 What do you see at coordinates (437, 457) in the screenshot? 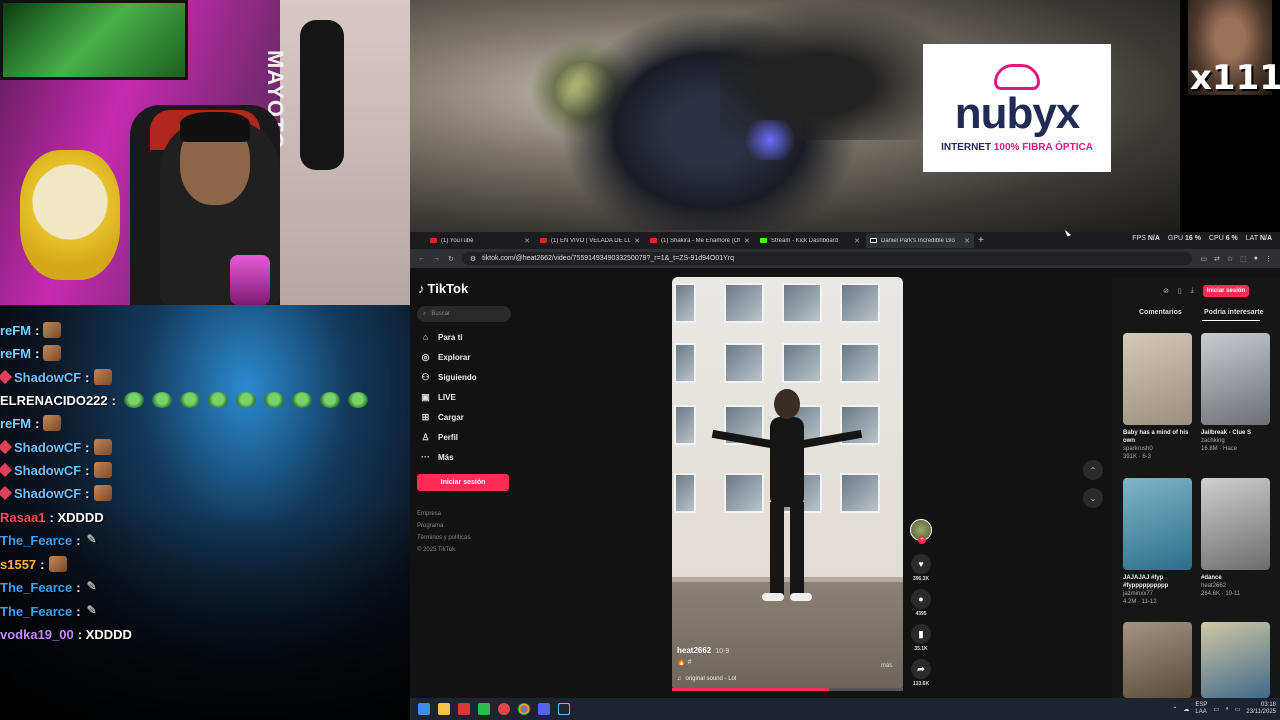
I see `sidebar-item-more: ··· Más` at bounding box center [437, 457].